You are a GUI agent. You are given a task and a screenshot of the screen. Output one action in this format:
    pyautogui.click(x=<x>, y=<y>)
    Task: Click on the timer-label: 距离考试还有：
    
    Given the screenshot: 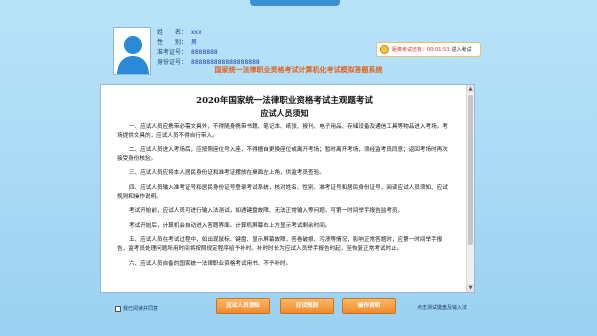 What is the action you would take?
    pyautogui.click(x=410, y=50)
    